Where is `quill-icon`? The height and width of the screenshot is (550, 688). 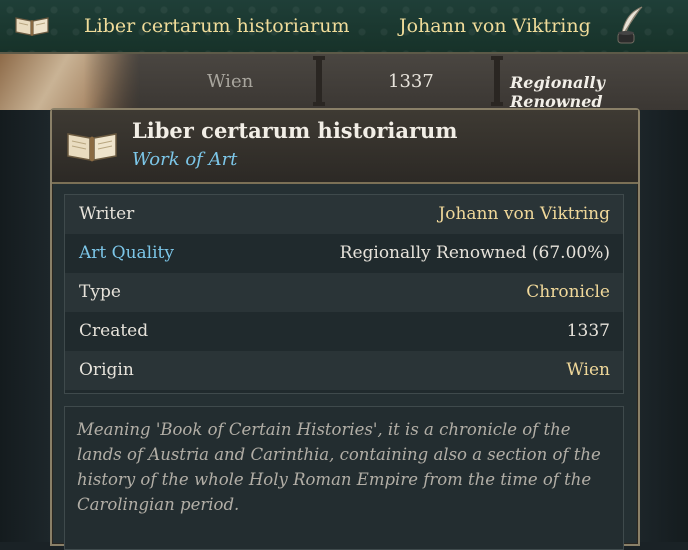
quill-icon is located at coordinates (630, 28).